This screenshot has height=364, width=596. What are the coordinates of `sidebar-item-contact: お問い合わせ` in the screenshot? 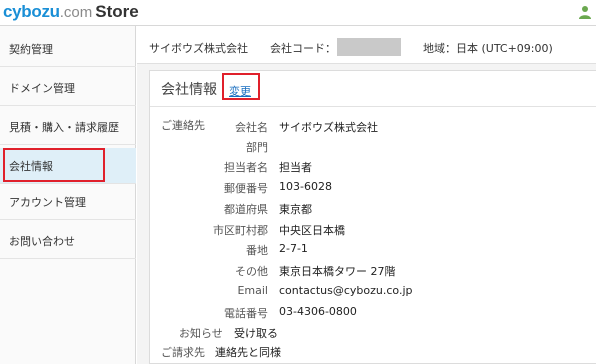 It's located at (68, 241).